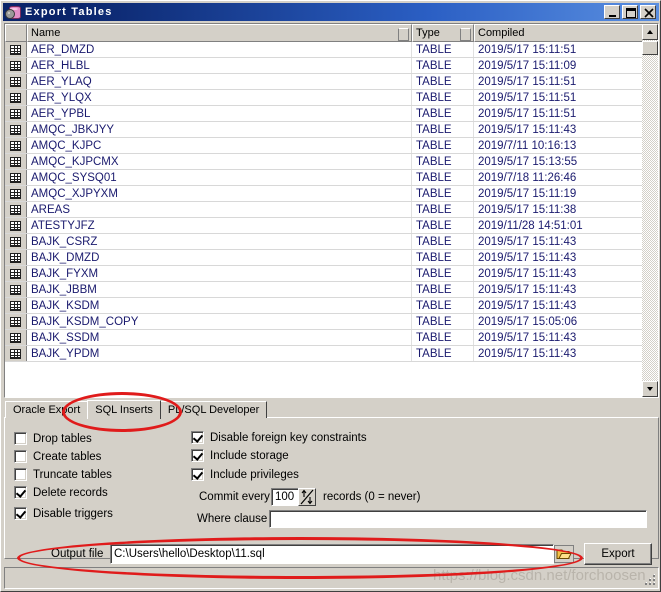 Image resolution: width=661 pixels, height=592 pixels. I want to click on cell-name: AER_HLBL, so click(219, 65).